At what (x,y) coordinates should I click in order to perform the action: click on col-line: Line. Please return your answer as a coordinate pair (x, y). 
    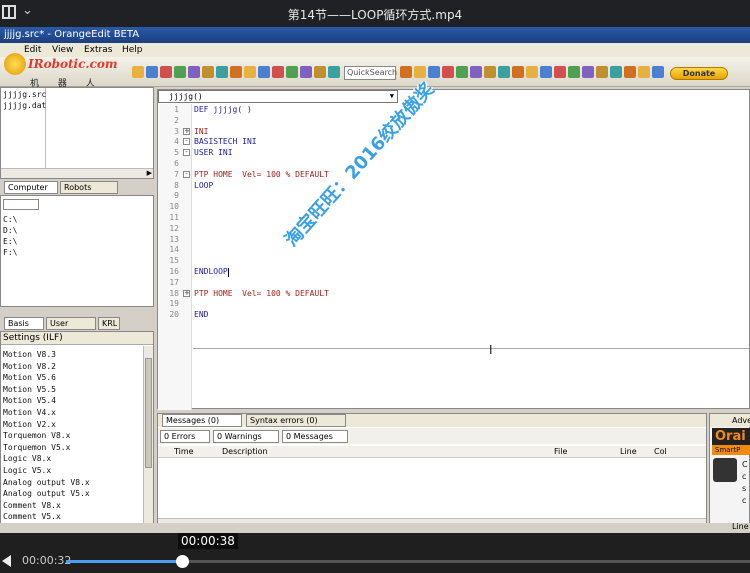
    Looking at the image, I should click on (628, 451).